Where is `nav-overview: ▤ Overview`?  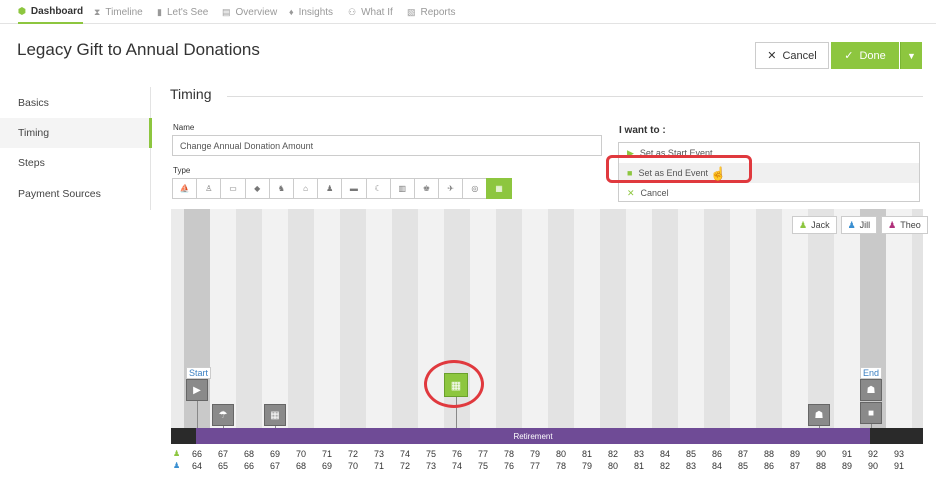 nav-overview: ▤ Overview is located at coordinates (249, 12).